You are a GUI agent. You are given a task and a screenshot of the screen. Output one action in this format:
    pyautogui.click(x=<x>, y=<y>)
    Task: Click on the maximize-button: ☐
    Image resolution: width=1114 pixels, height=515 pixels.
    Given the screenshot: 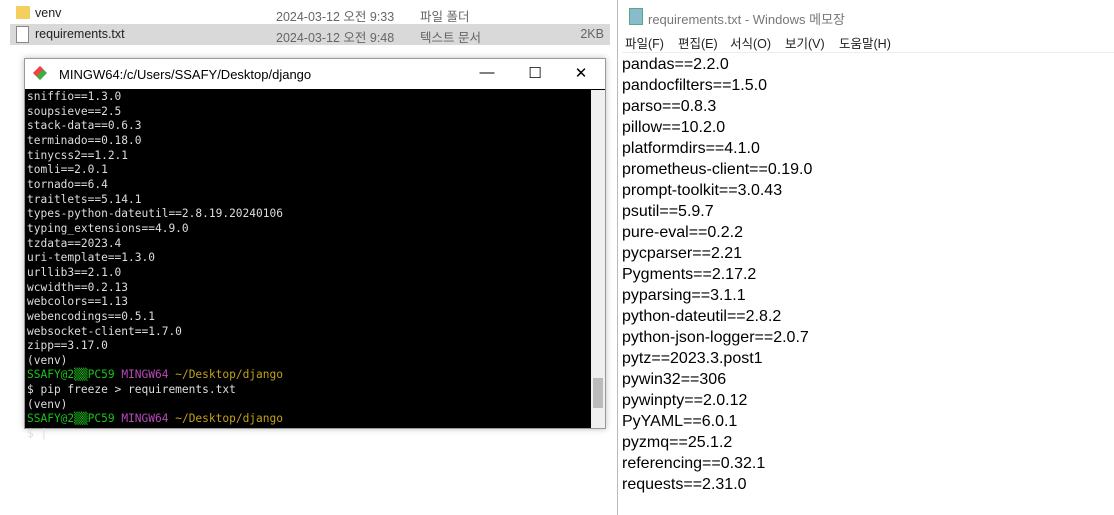 What is the action you would take?
    pyautogui.click(x=535, y=74)
    